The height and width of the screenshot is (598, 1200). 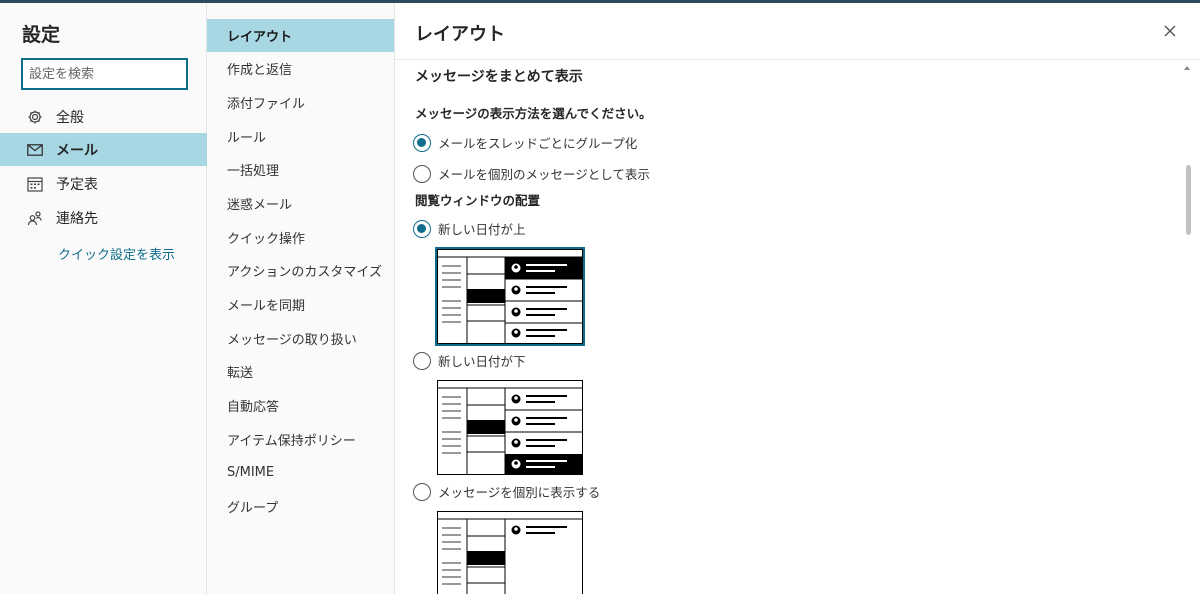 What do you see at coordinates (482, 361) in the screenshot?
I see `radio-label: 新しい日付が下` at bounding box center [482, 361].